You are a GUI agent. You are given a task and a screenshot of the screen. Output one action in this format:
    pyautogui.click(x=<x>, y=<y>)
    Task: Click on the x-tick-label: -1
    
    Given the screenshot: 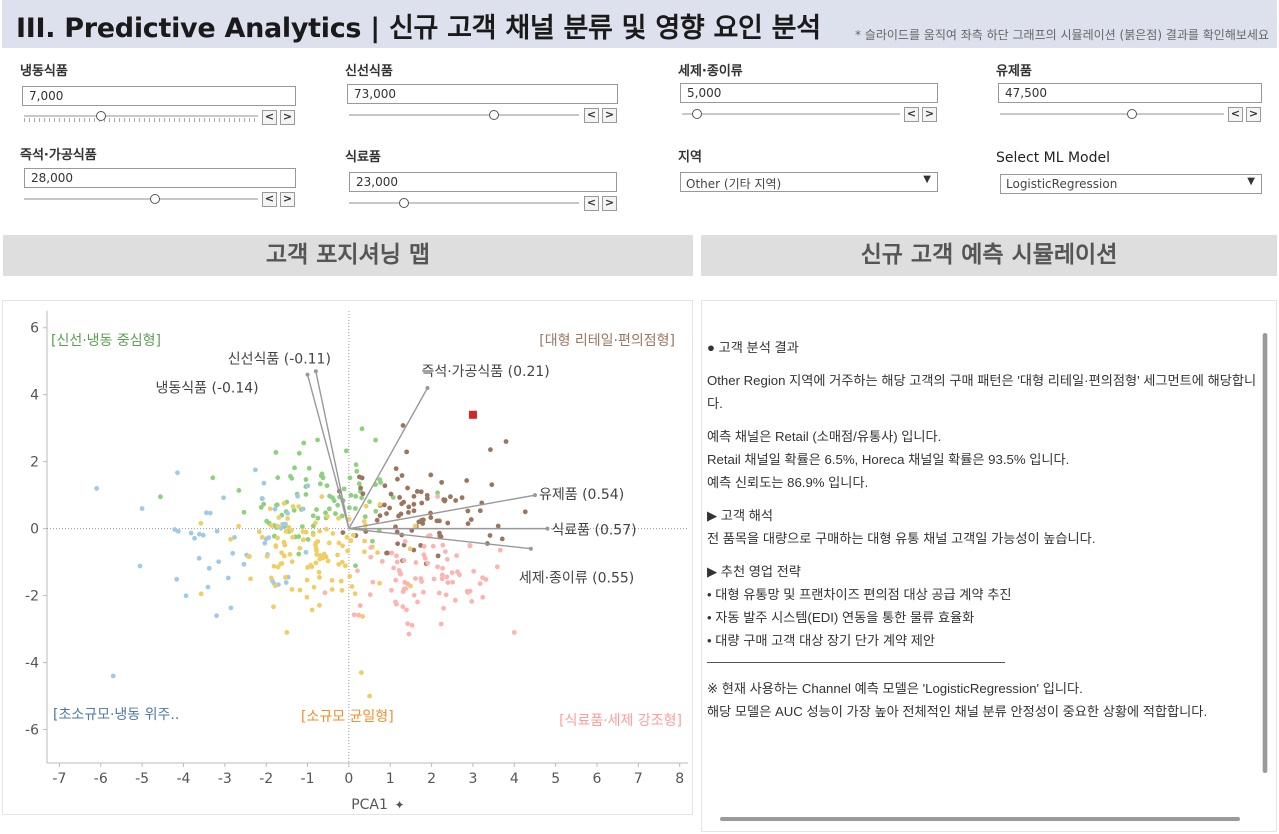 What is the action you would take?
    pyautogui.click(x=308, y=779)
    